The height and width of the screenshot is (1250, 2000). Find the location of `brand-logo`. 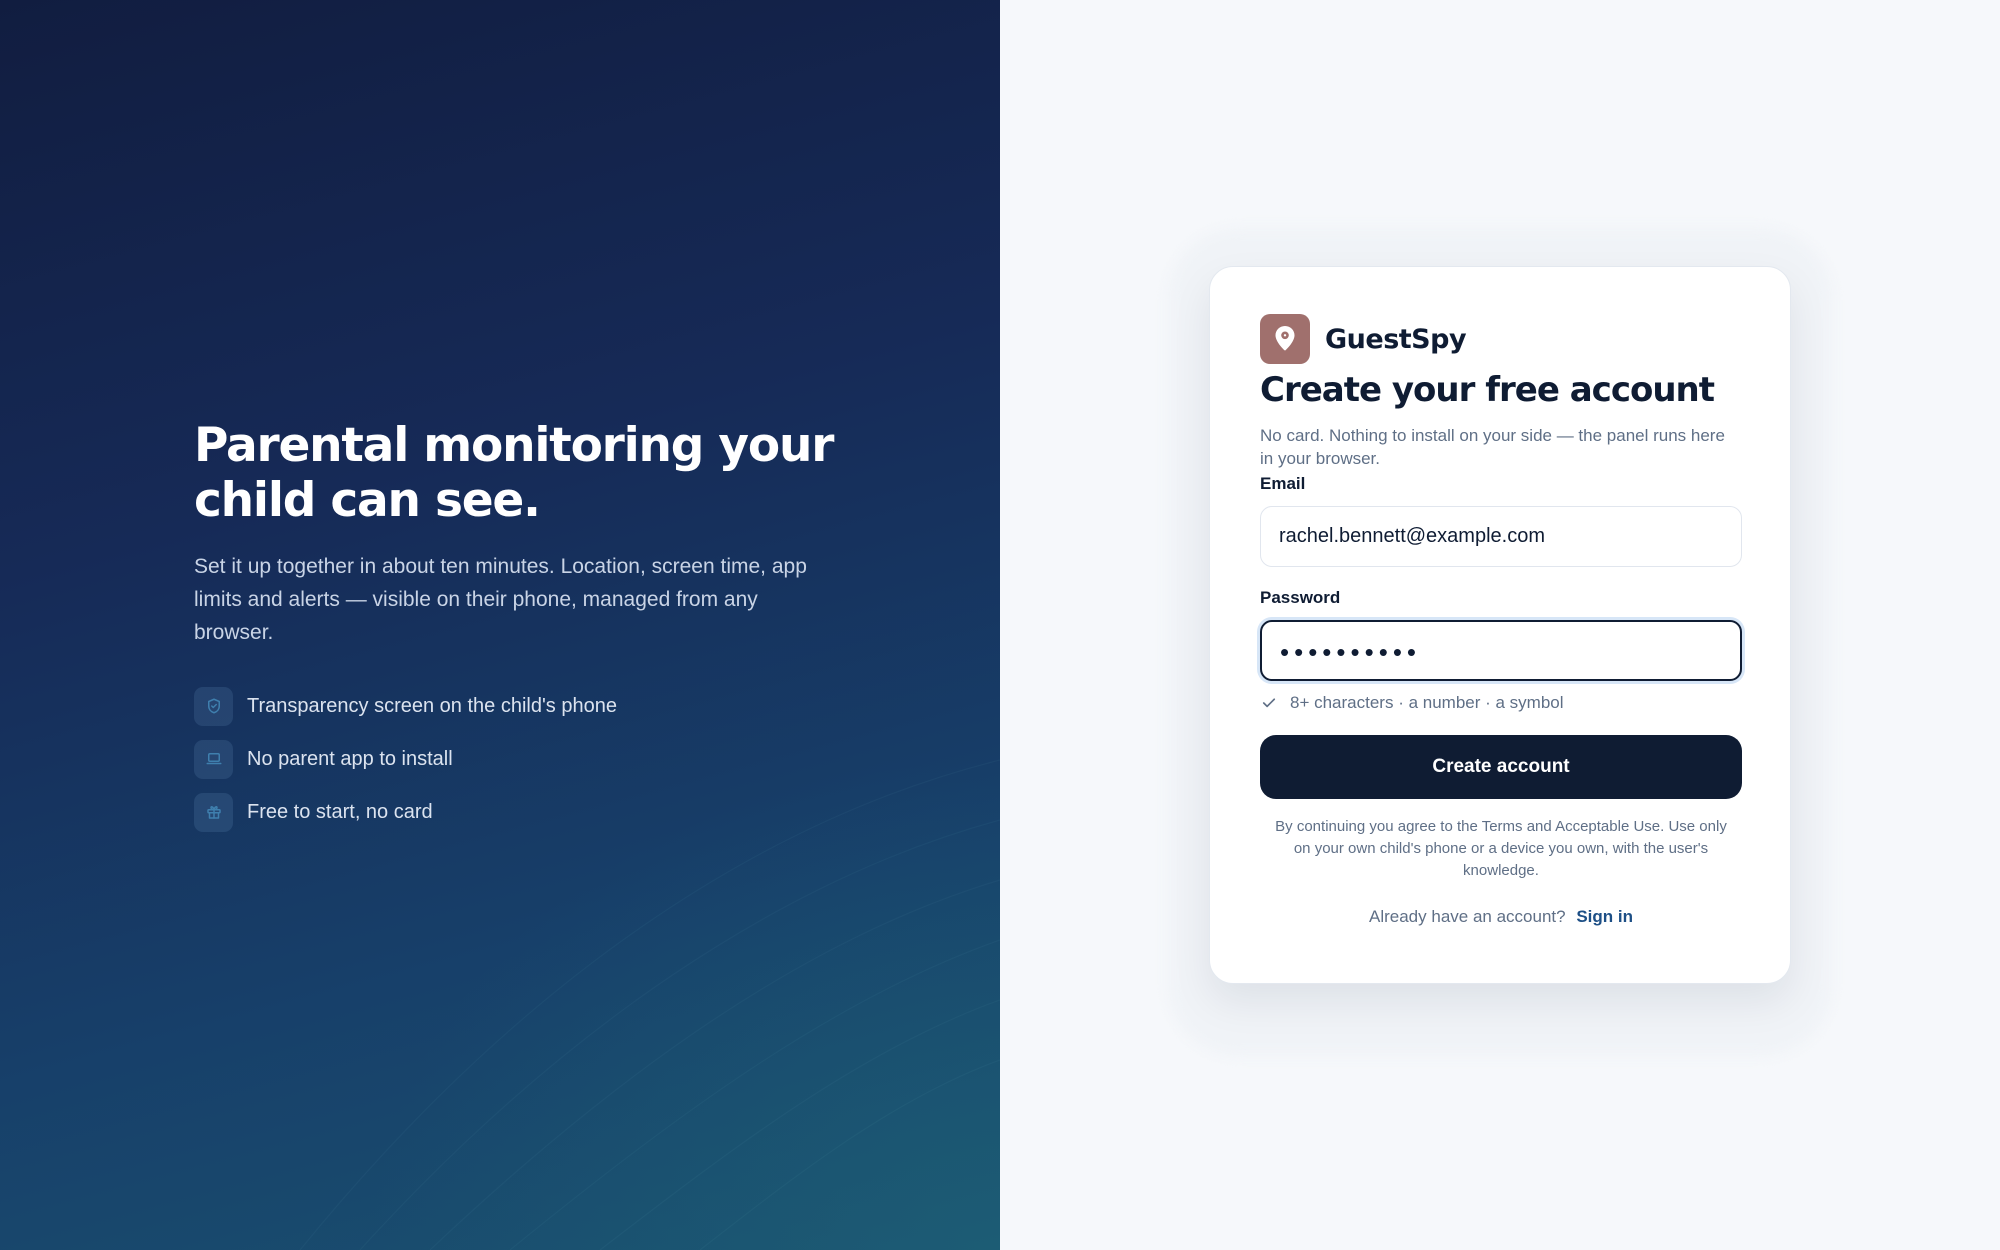

brand-logo is located at coordinates (1285, 339).